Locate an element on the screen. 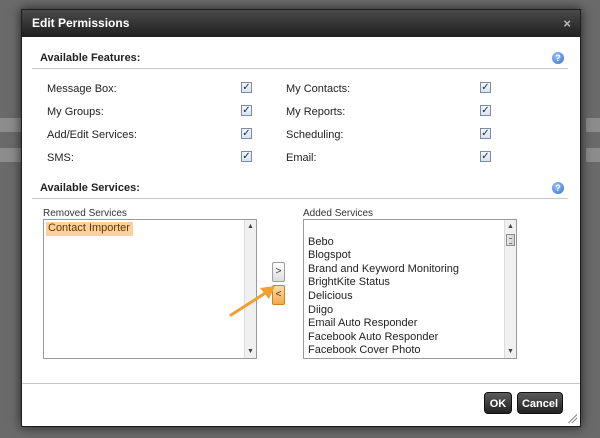  checkbox-scheduling: ✓ is located at coordinates (485, 133).